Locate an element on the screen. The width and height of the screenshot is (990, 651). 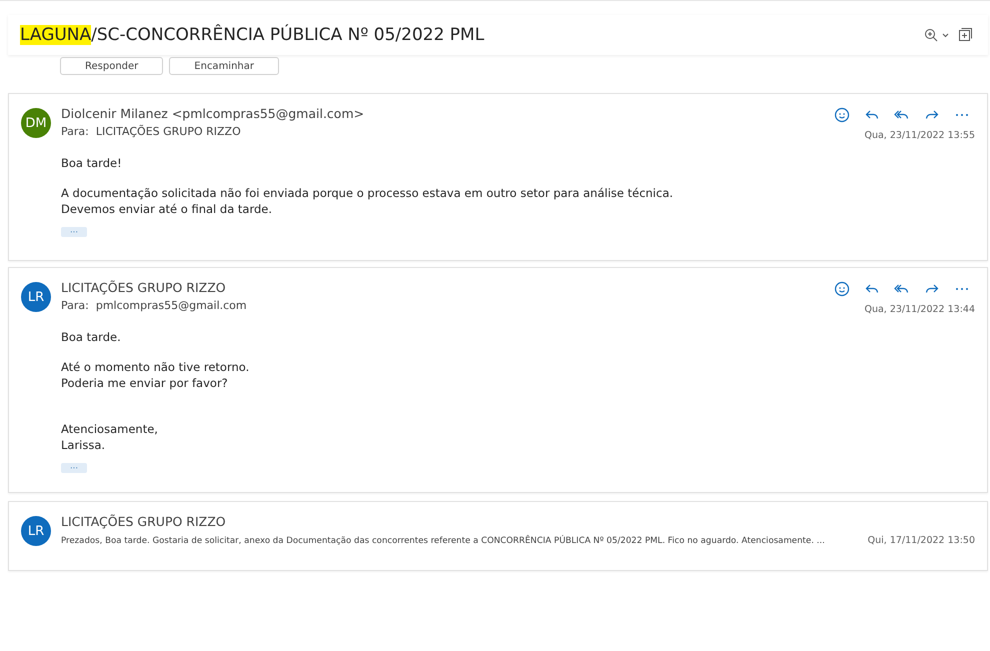
message-paragraph: Boa tarde. is located at coordinates (91, 337).